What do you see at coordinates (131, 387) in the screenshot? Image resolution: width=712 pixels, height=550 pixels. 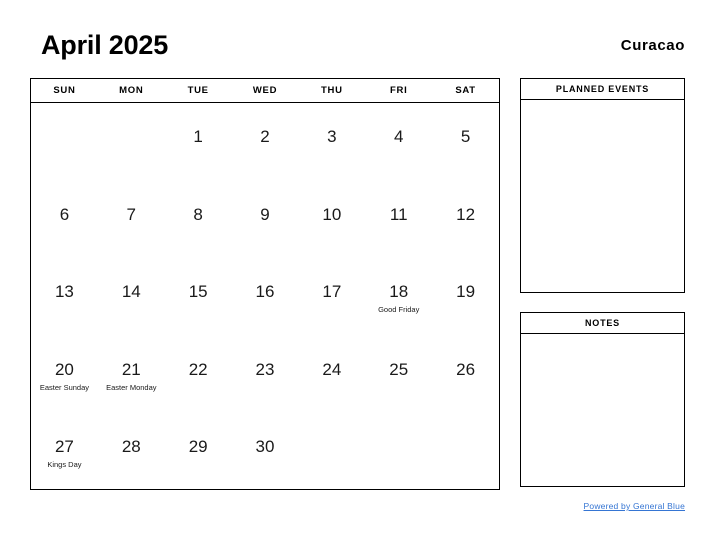 I see `day-event-label: Easter Monday` at bounding box center [131, 387].